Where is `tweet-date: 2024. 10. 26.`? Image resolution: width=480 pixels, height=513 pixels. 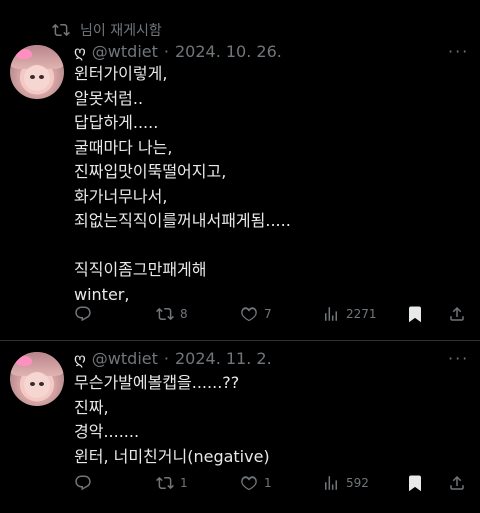 tweet-date: 2024. 10. 26. is located at coordinates (228, 51).